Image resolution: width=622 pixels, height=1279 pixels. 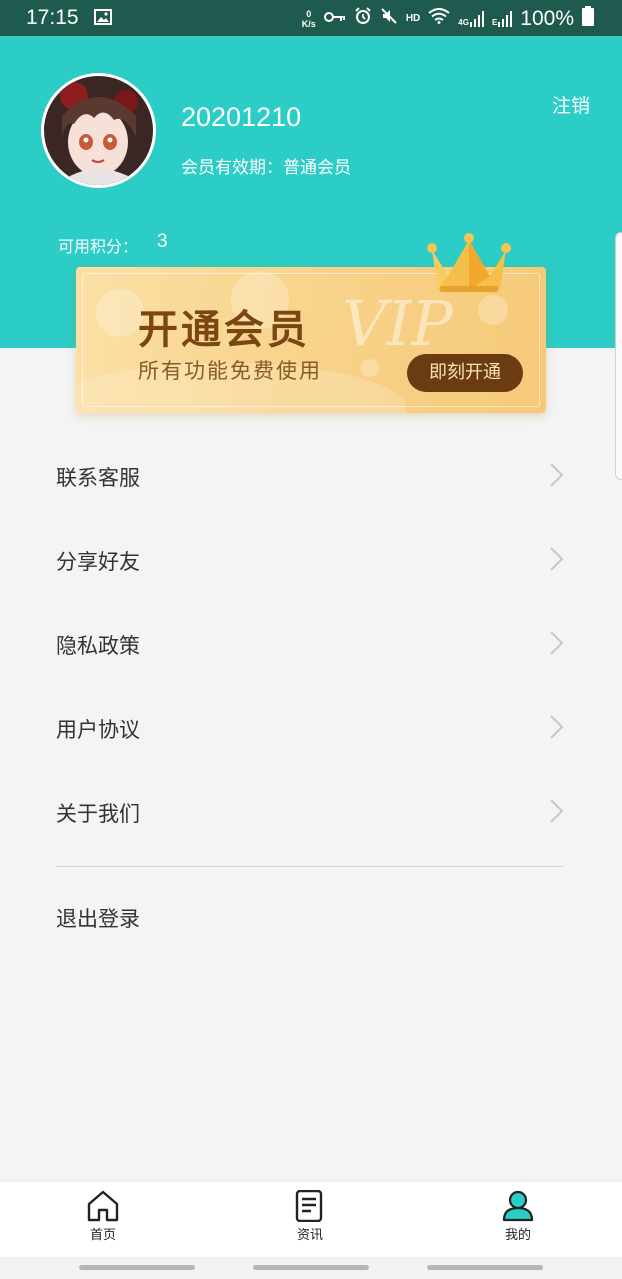 I want to click on membership-status: 会员有效期：普通会员, so click(x=266, y=168).